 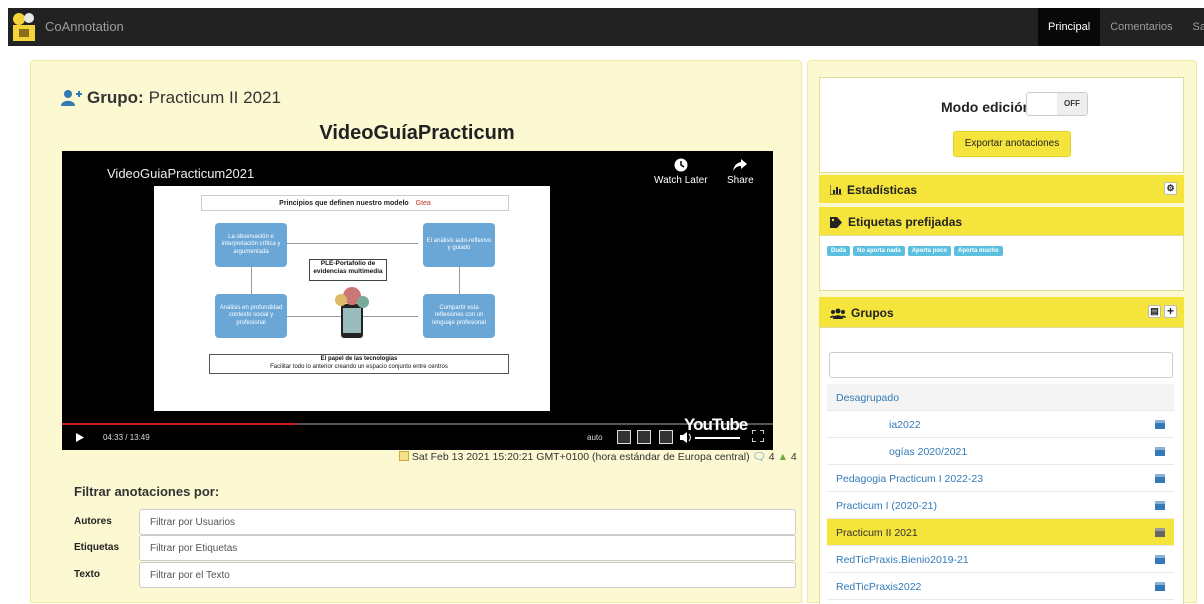 I want to click on nav-principal-link: Principal, so click(x=1069, y=27).